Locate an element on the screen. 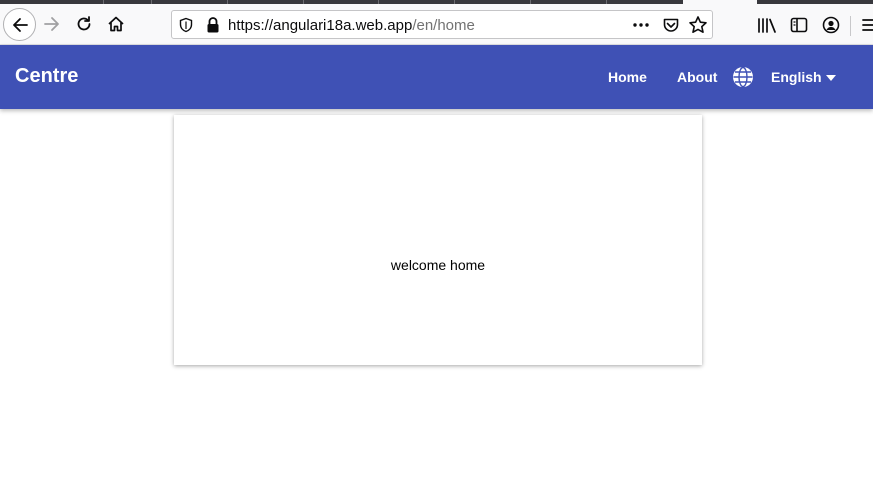 This screenshot has width=873, height=488. toolbar-separator is located at coordinates (850, 26).